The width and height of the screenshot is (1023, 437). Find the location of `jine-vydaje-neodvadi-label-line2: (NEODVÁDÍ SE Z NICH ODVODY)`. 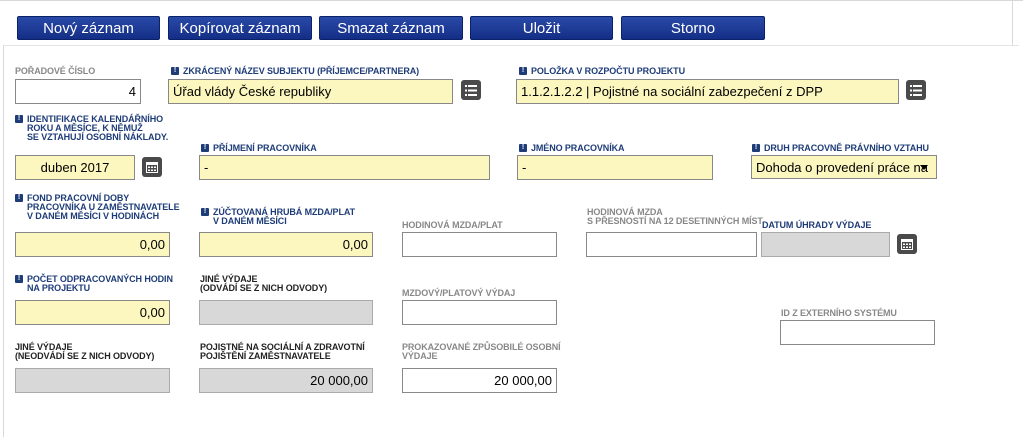

jine-vydaje-neodvadi-label-line2: (NEODVÁDÍ SE Z NICH ODVODY) is located at coordinates (85, 356).